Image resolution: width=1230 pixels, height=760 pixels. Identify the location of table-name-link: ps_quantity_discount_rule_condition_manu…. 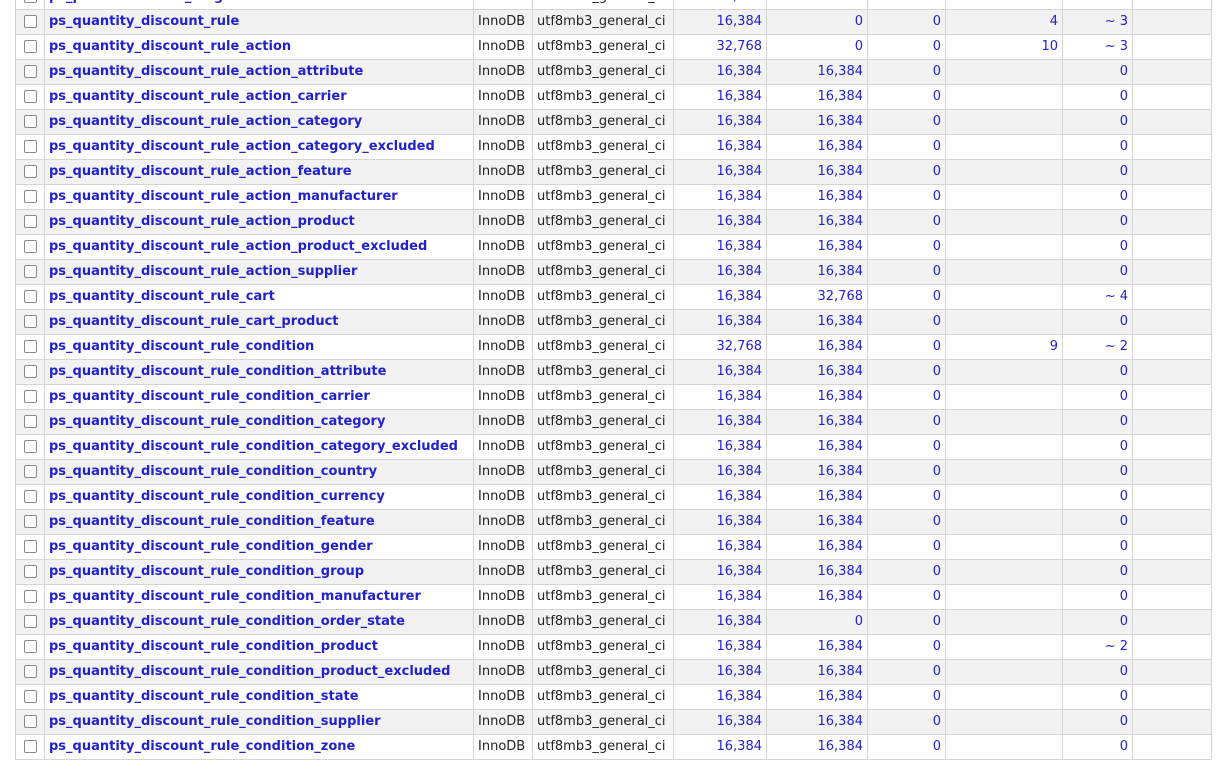
(235, 596).